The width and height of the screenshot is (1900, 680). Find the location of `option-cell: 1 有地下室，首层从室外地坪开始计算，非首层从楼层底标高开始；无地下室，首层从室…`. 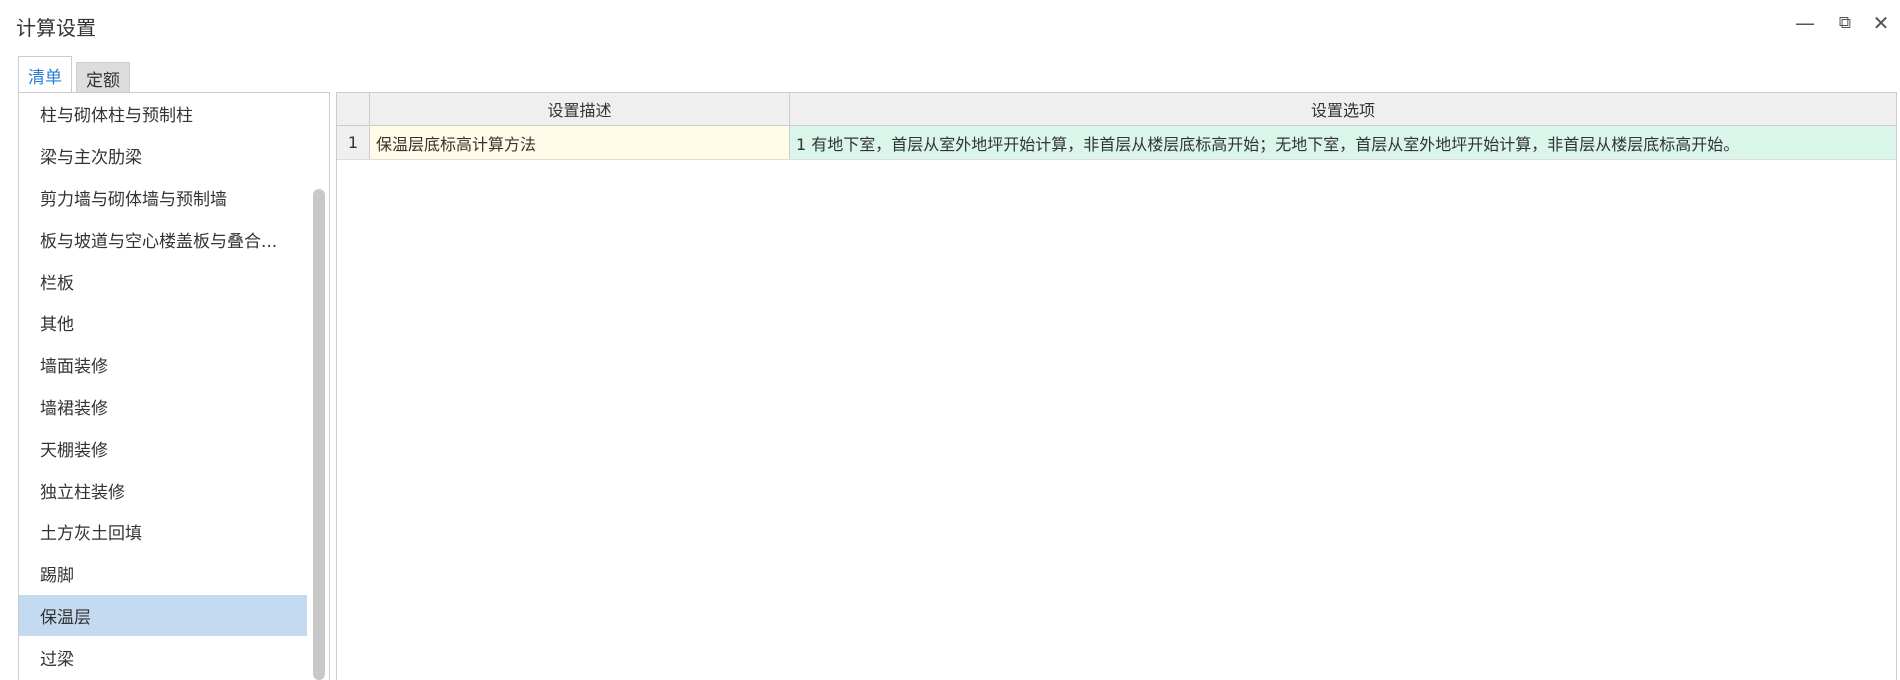

option-cell: 1 有地下室，首层从室外地坪开始计算，非首层从楼层底标高开始；无地下室，首层从室… is located at coordinates (1343, 142).